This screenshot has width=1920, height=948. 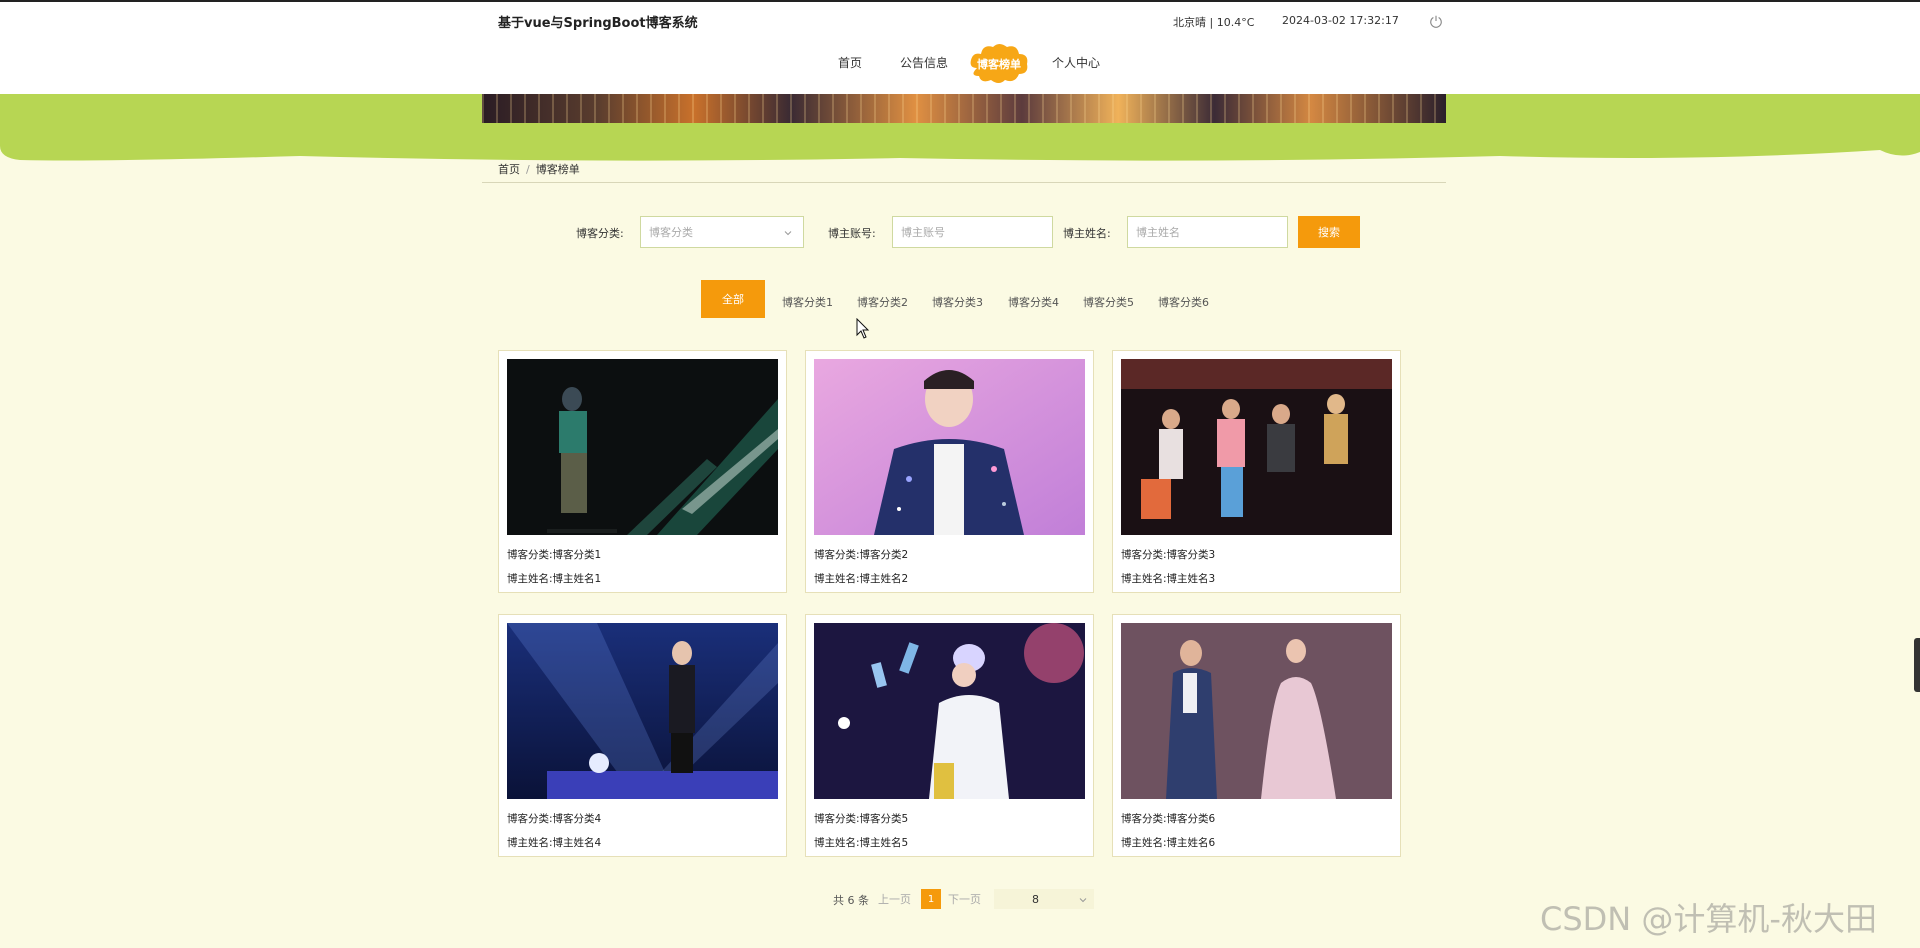 I want to click on nav-item-personal-center: 个人中心, so click(x=1076, y=62).